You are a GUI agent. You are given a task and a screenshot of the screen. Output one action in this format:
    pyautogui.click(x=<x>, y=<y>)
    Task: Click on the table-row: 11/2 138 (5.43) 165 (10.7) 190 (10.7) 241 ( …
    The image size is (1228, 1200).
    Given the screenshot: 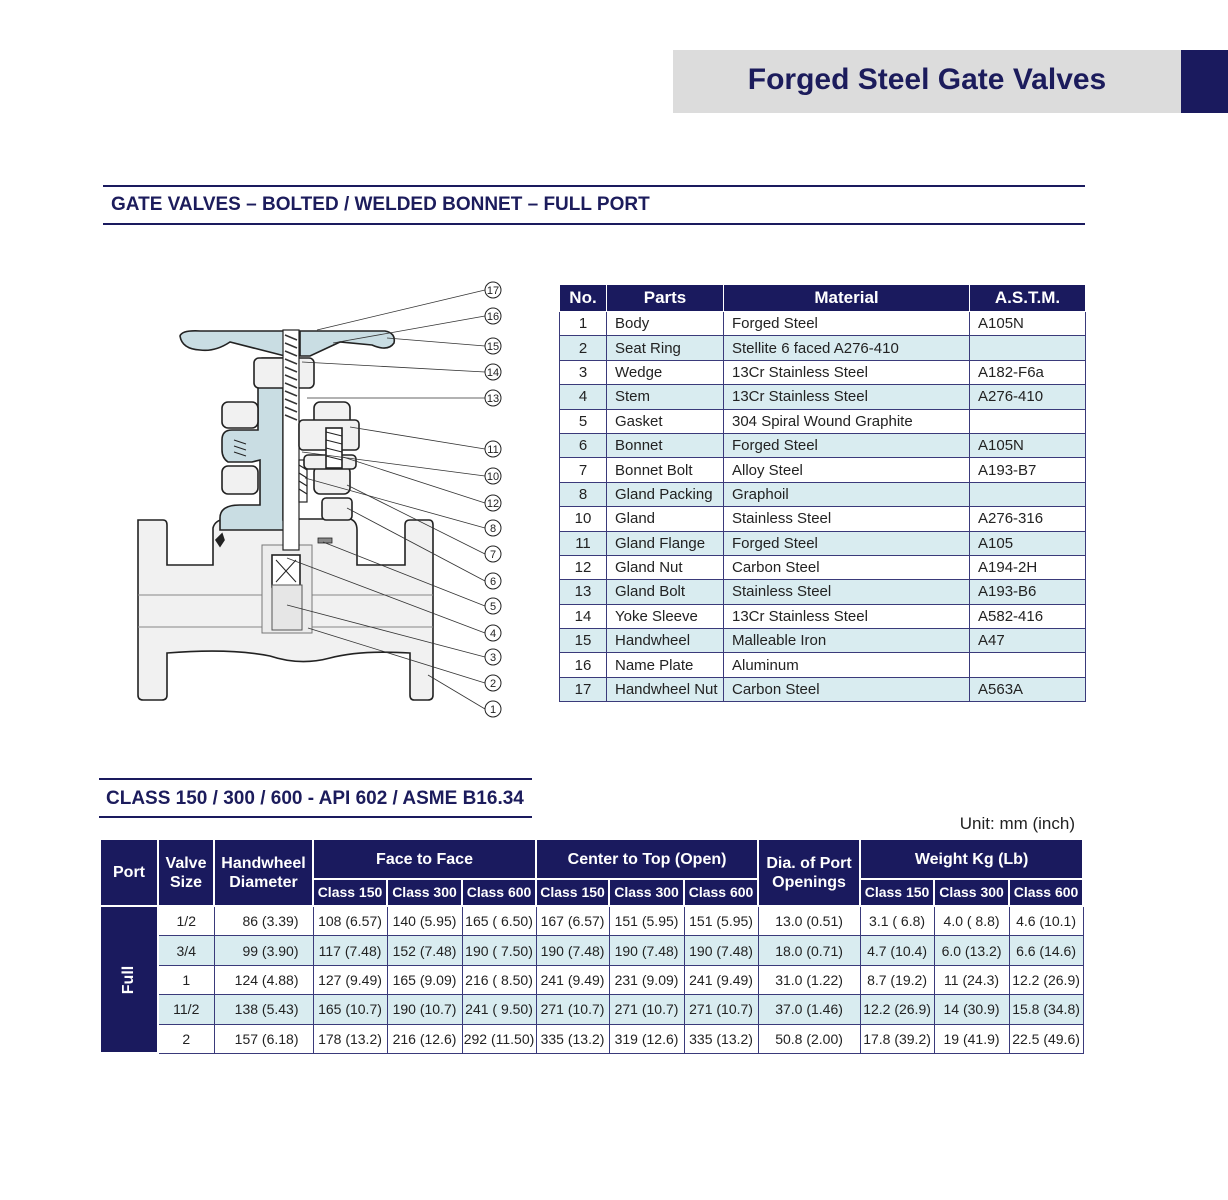 What is the action you would take?
    pyautogui.click(x=592, y=1009)
    